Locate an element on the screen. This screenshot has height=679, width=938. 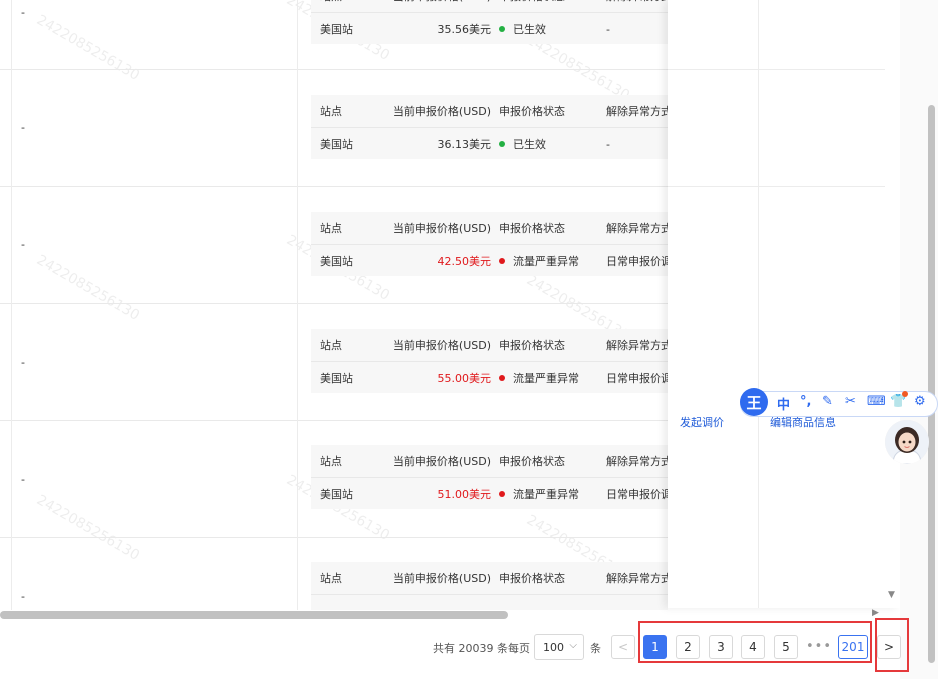
avatar-illustration is located at coordinates (907, 442).